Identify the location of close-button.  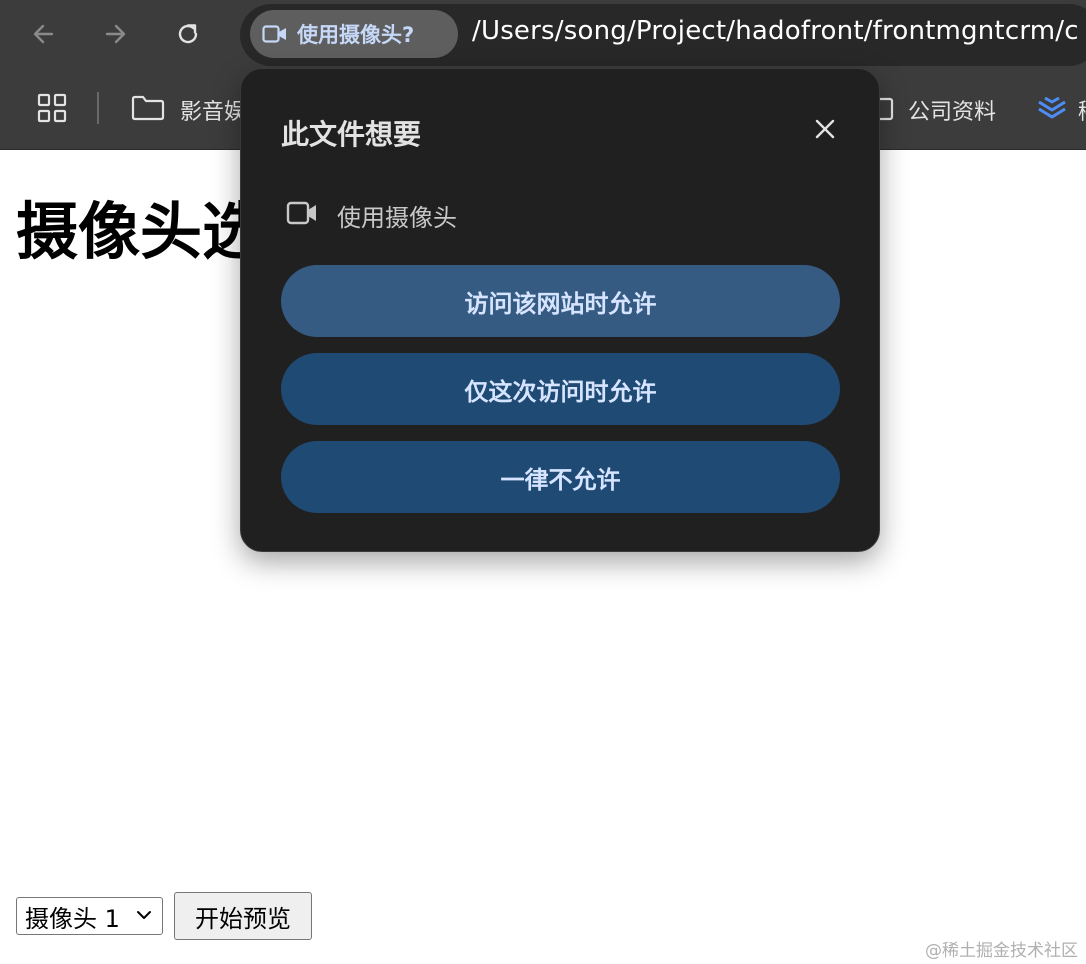
(825, 129).